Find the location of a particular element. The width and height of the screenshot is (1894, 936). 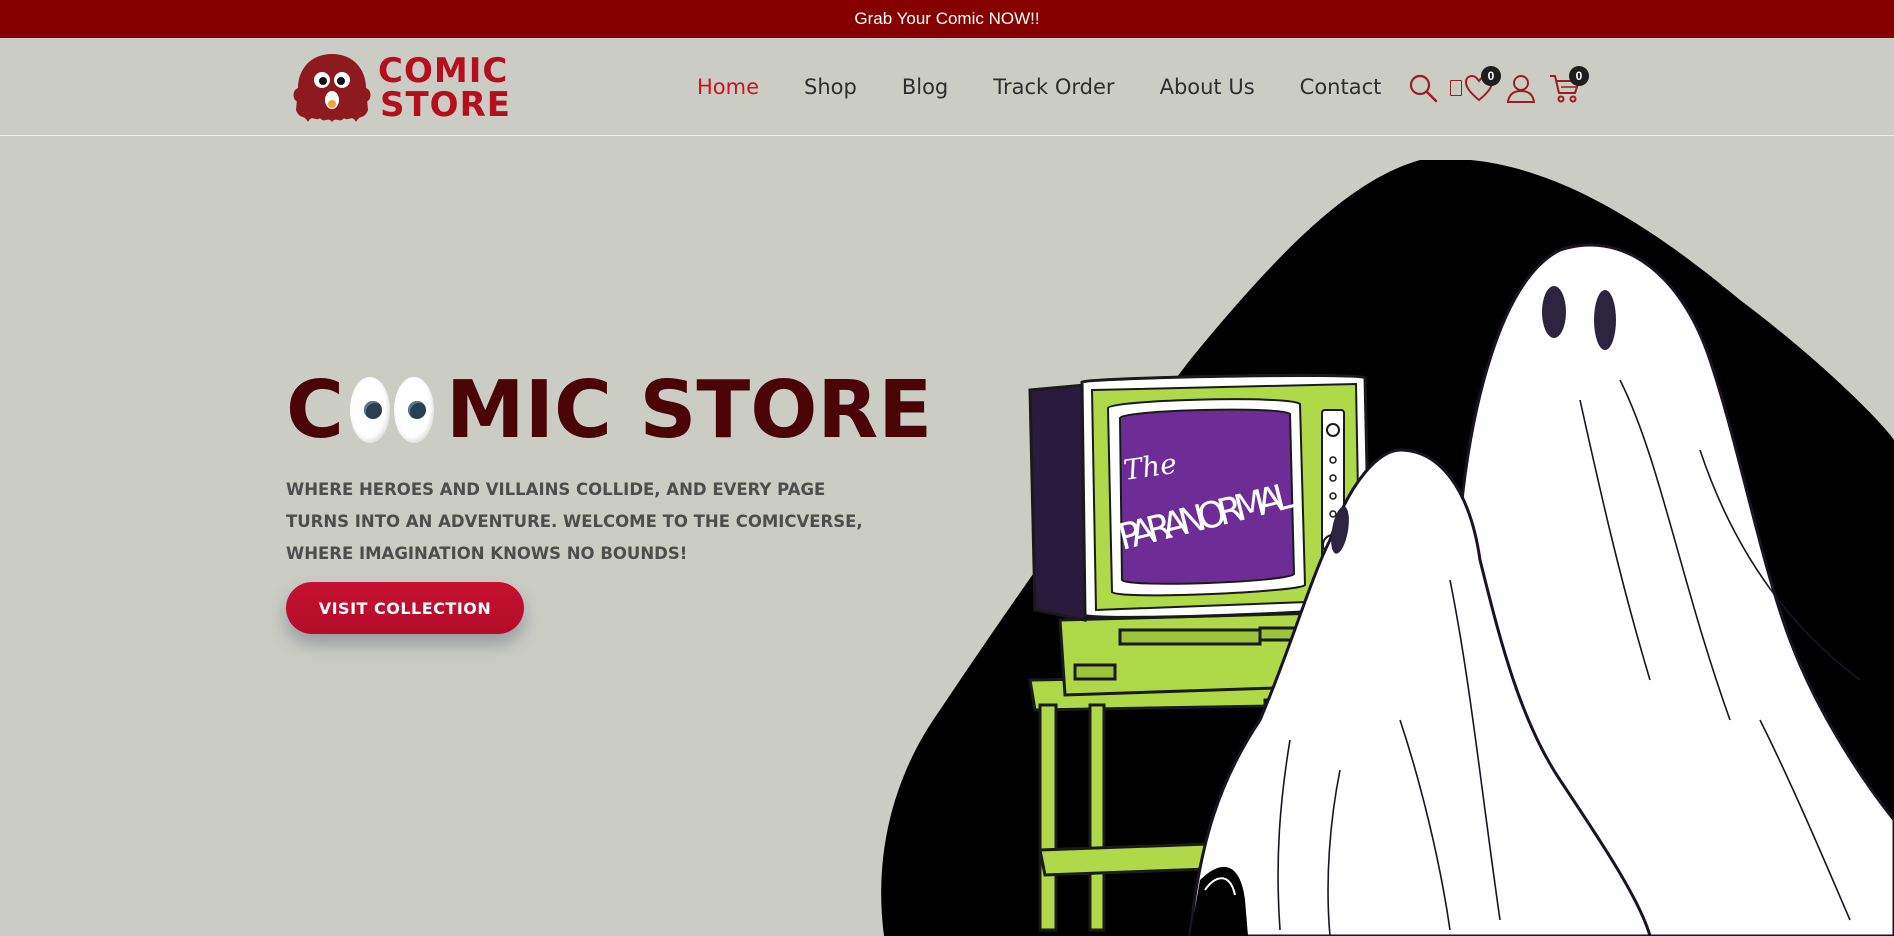

cart-count-badge: 0 is located at coordinates (1579, 76).